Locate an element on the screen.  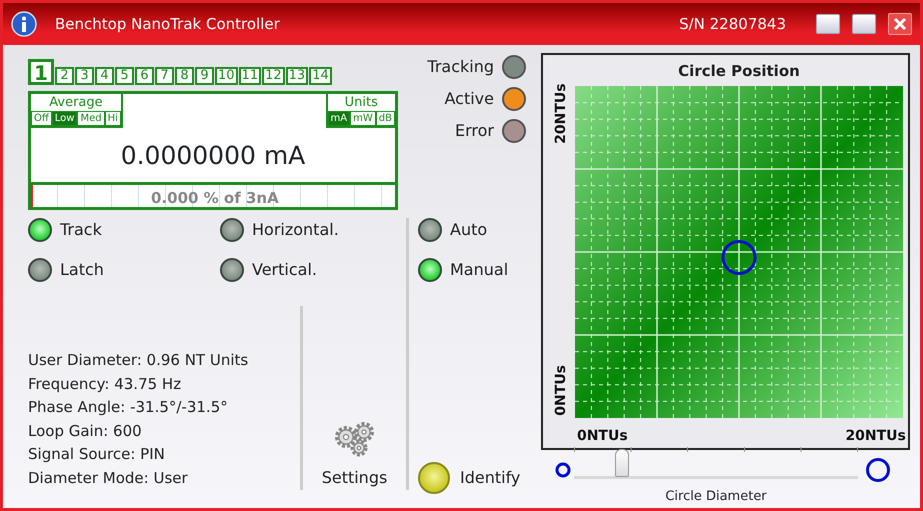
channel-tab: 1 is located at coordinates (41, 72).